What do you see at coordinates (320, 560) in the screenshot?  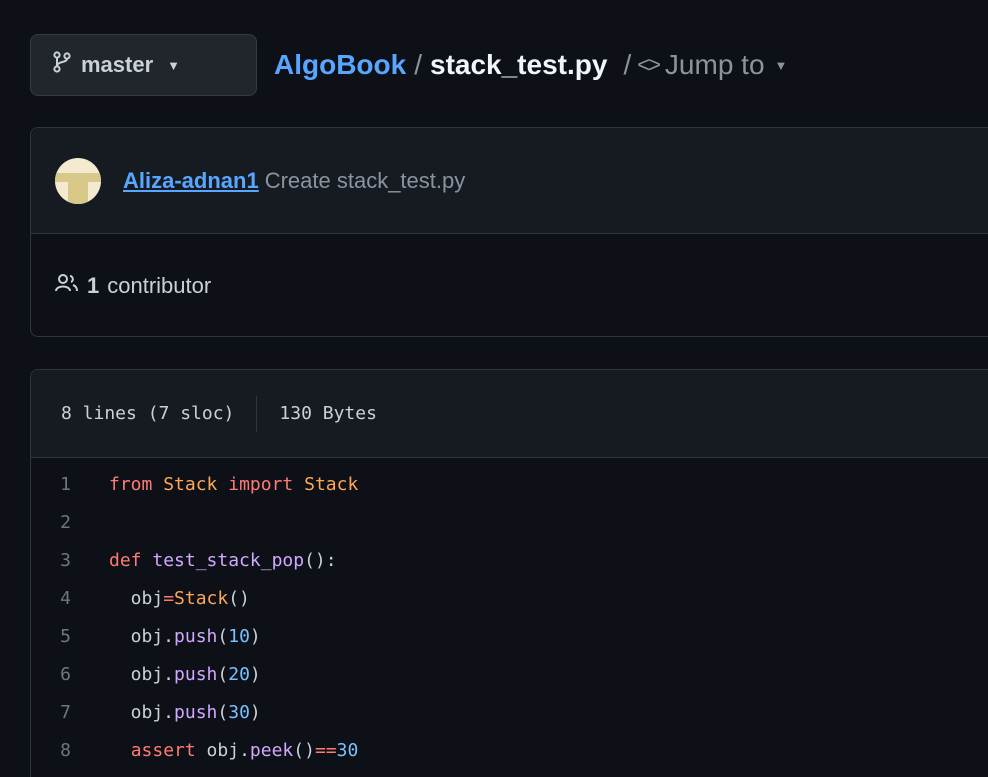 I see `code-token: ():` at bounding box center [320, 560].